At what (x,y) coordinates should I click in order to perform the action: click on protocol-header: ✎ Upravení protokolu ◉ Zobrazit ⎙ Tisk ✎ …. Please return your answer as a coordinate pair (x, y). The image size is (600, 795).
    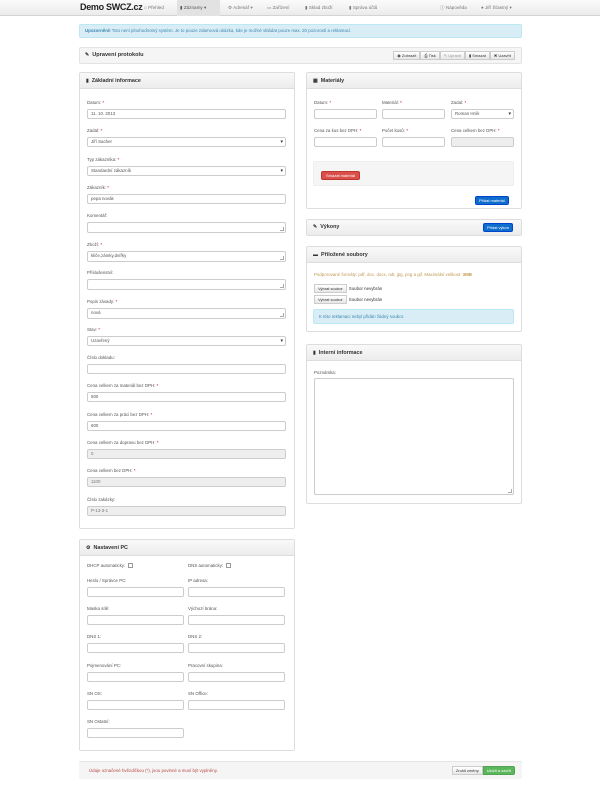
    Looking at the image, I should click on (300, 55).